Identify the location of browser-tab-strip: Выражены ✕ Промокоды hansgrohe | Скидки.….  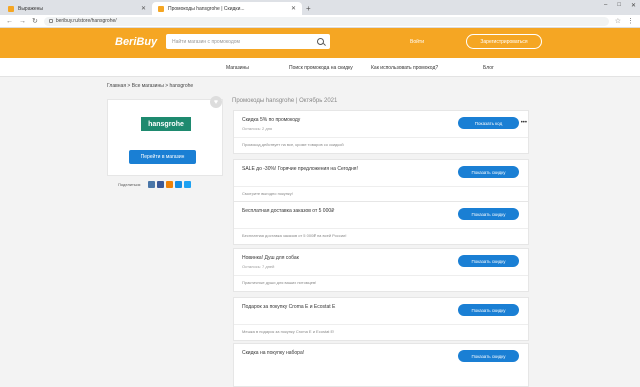
(320, 7).